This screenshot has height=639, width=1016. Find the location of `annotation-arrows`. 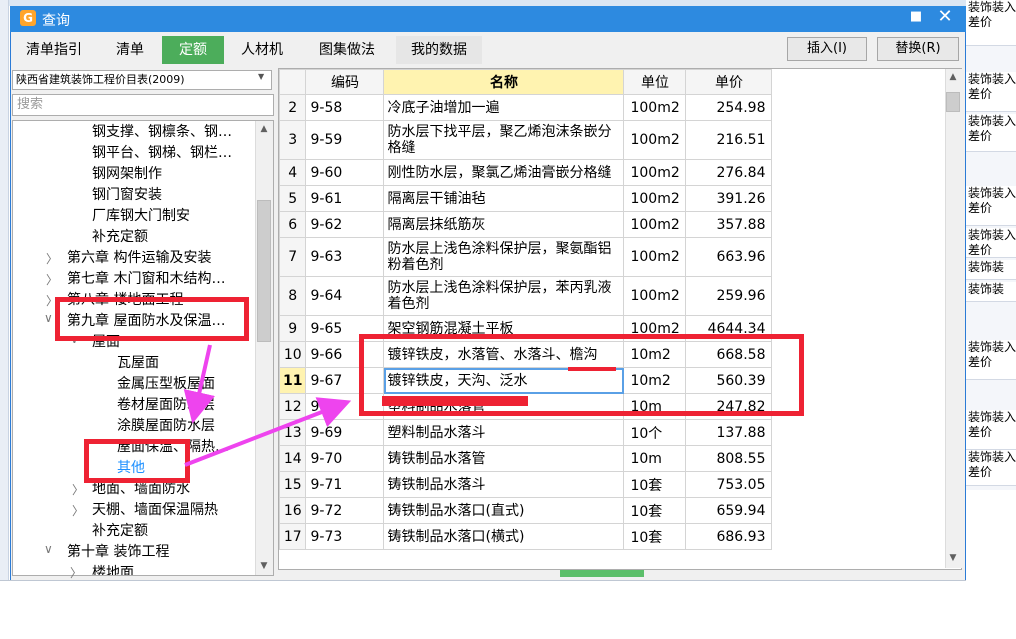

annotation-arrows is located at coordinates (267, 405).